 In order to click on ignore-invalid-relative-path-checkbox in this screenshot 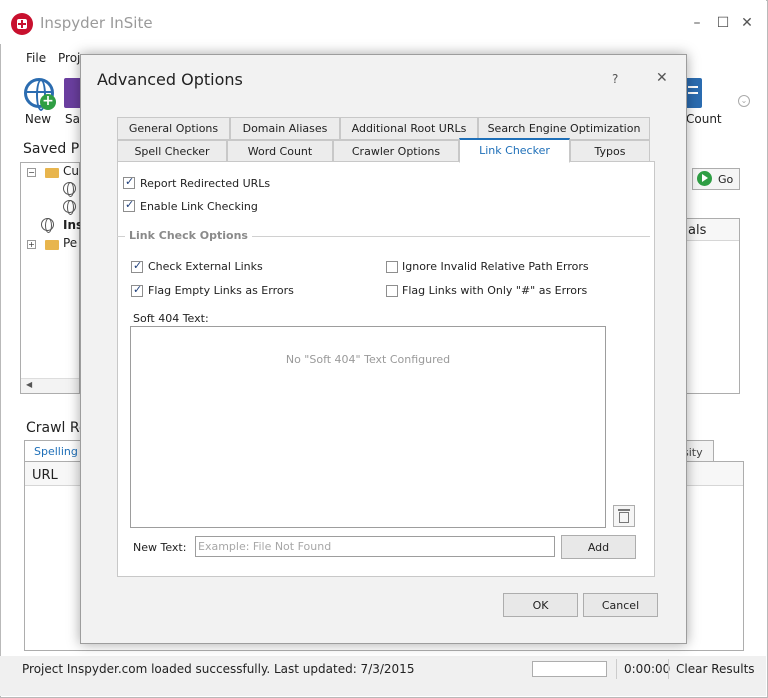, I will do `click(392, 267)`.